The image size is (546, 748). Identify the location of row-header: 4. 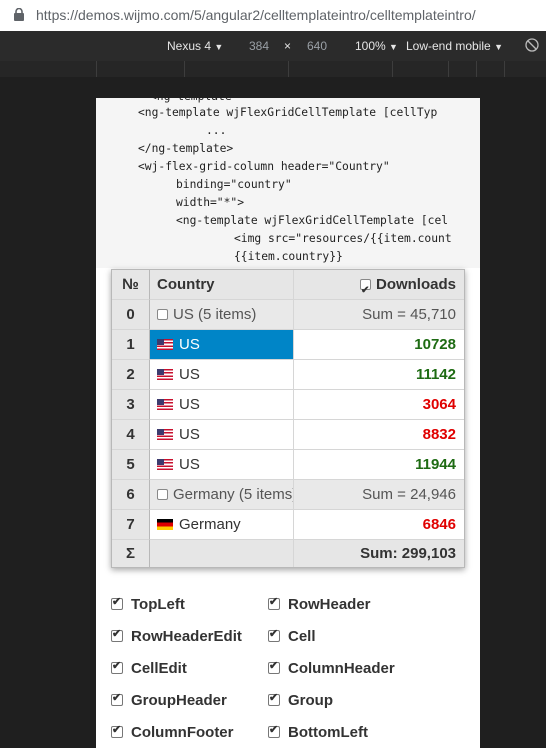
(131, 435).